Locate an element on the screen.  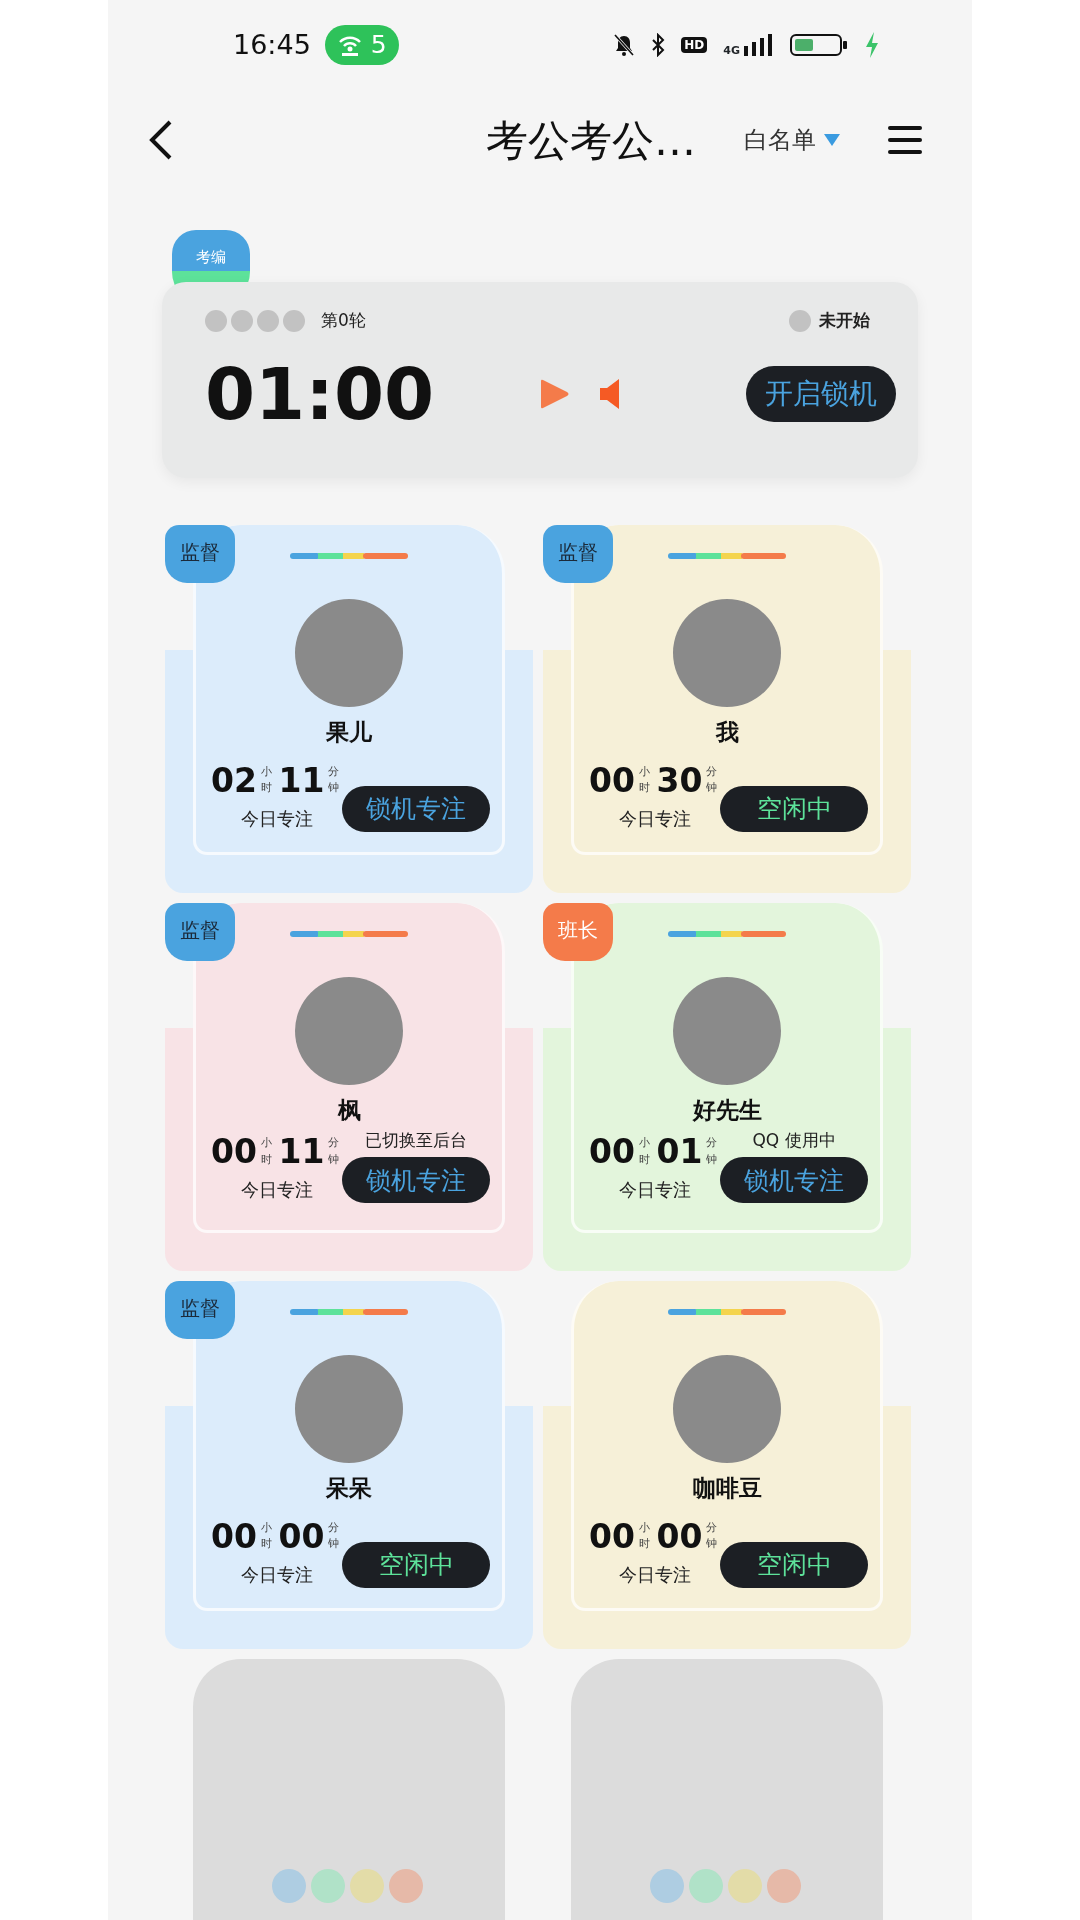
activity-note: QQ 使用中 is located at coordinates (794, 1140).